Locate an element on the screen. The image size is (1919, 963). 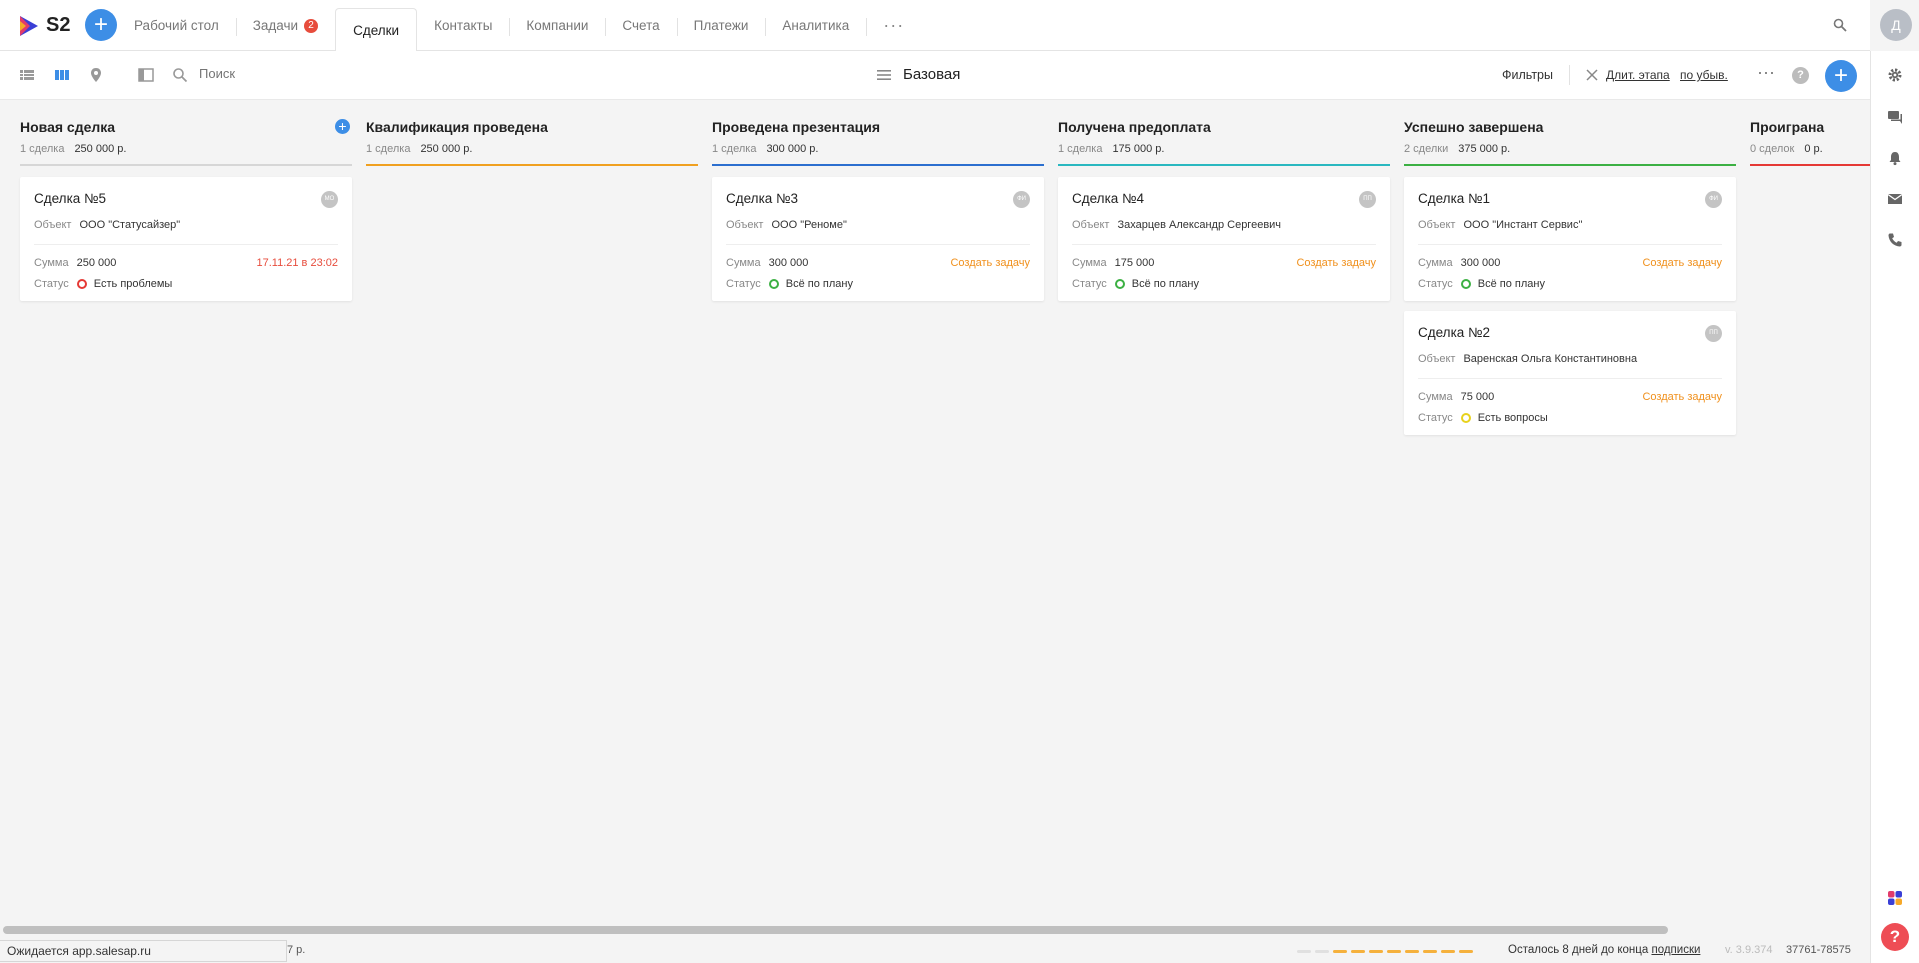
column-header: Квалификация проведена 1 сделка 250 000 р. is located at coordinates (532, 133).